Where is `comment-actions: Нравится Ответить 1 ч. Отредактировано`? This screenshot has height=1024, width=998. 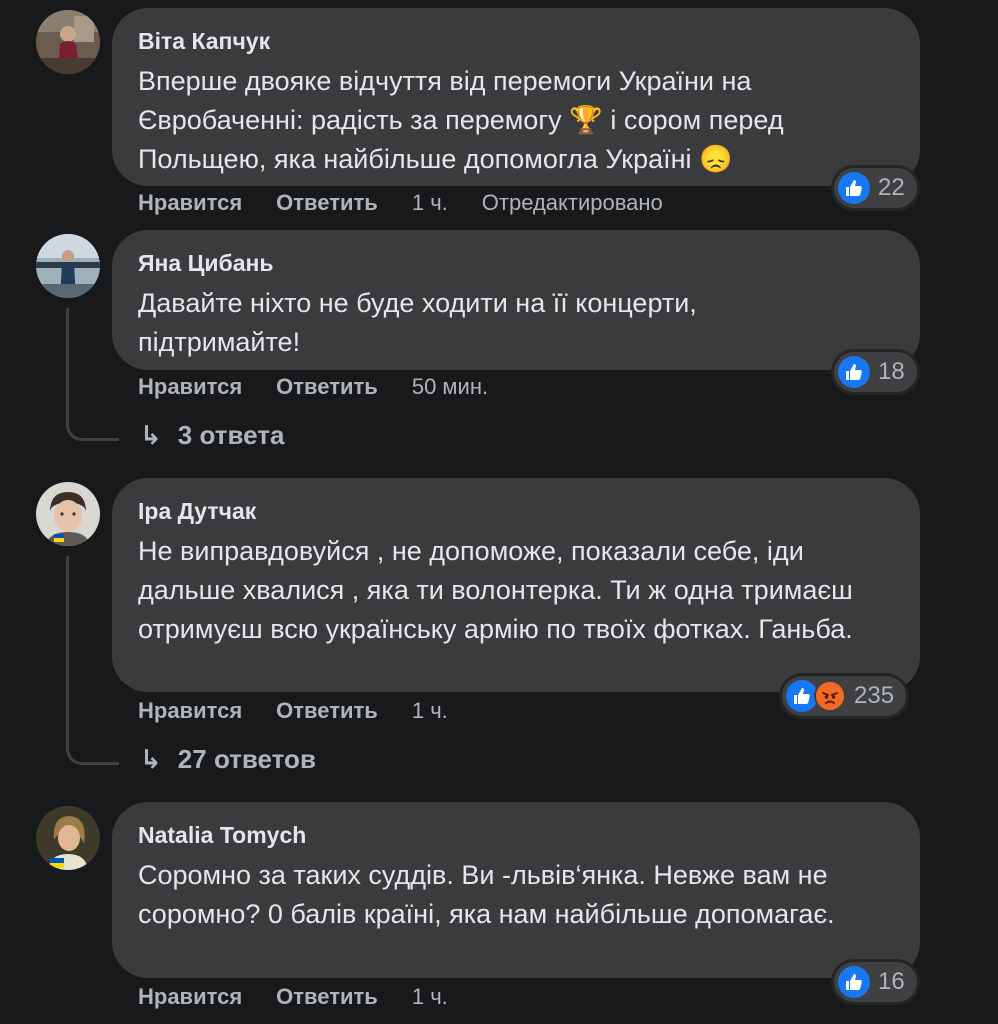 comment-actions: Нравится Ответить 1 ч. Отредактировано is located at coordinates (400, 203).